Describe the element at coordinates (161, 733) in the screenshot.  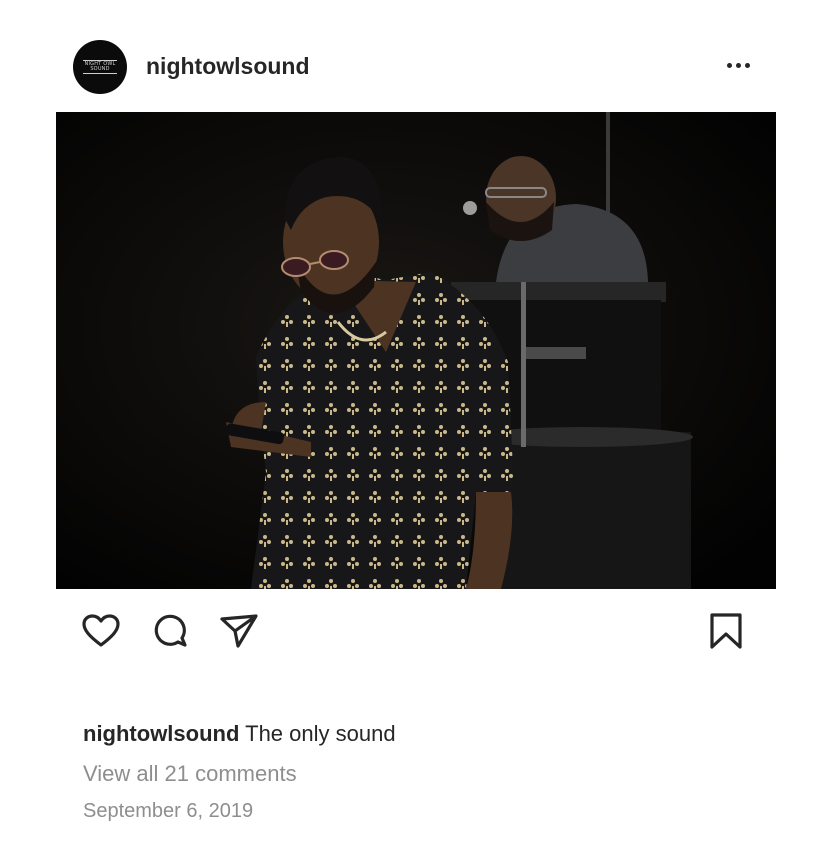
I see `caption-username: nightowlsound` at that location.